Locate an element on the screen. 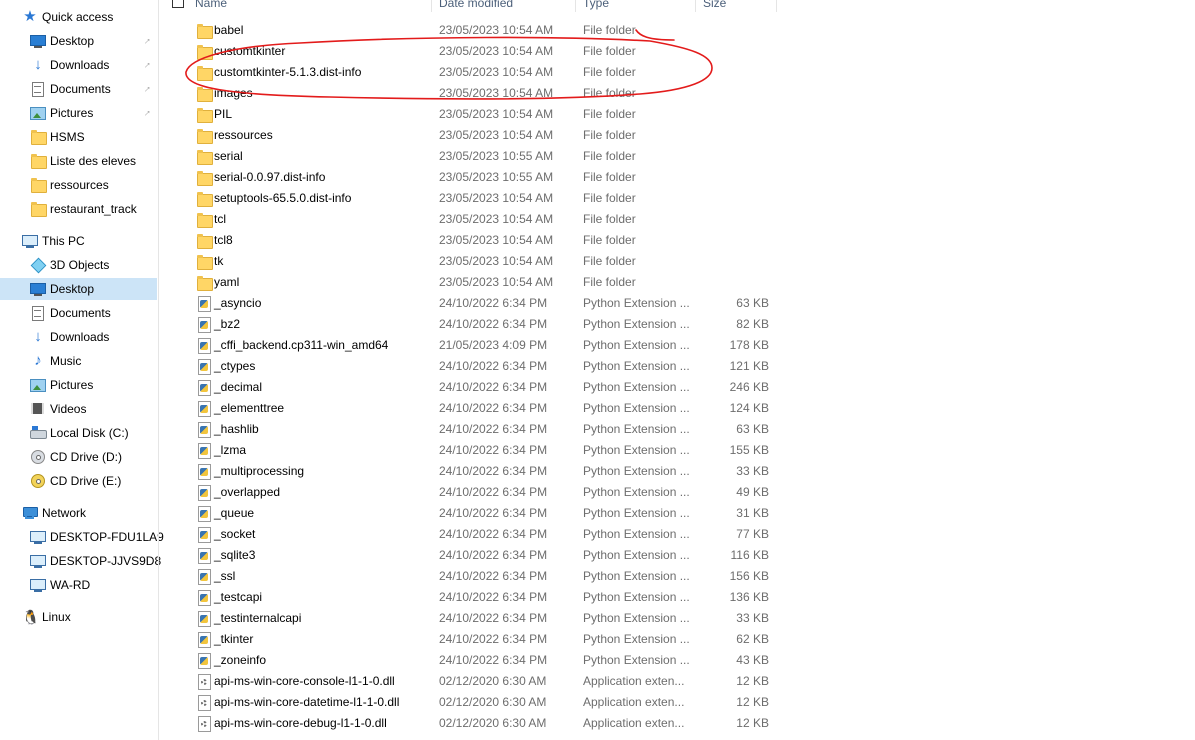 The image size is (1195, 740). sidebar-network: Network is located at coordinates (78, 513).